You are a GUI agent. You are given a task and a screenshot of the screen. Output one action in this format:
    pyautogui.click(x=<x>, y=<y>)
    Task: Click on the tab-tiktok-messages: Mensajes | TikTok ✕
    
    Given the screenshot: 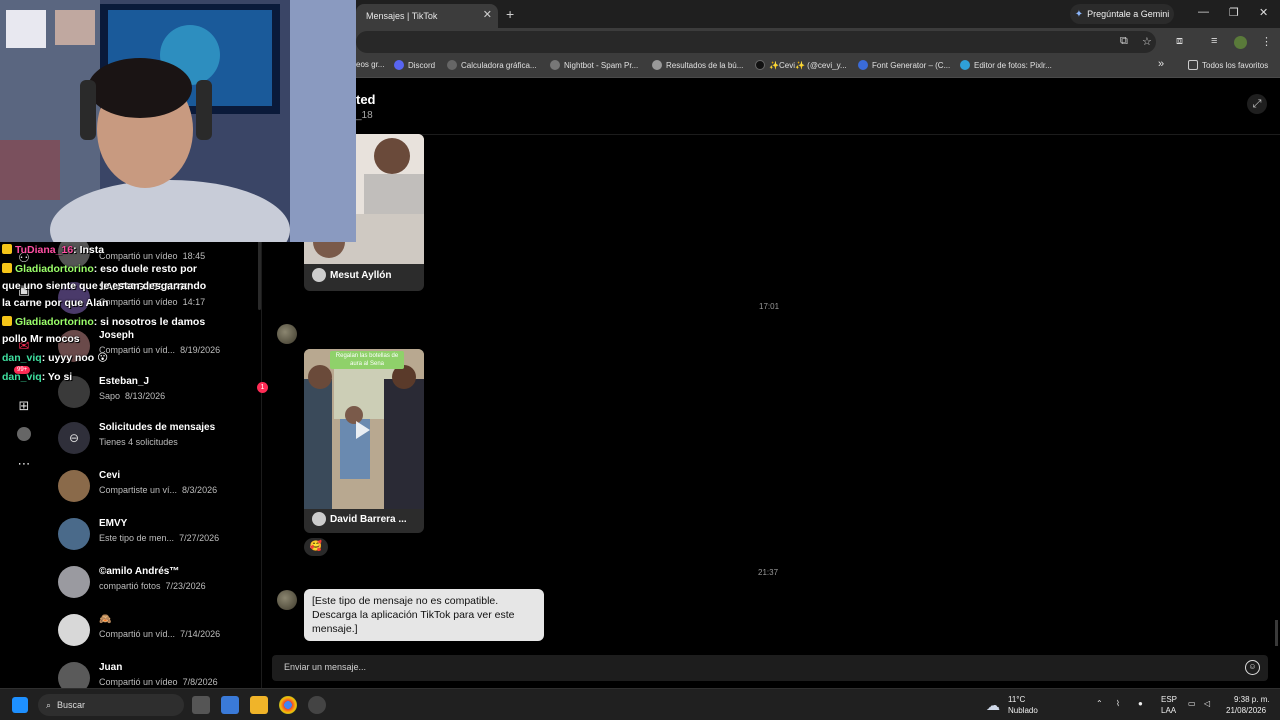 What is the action you would take?
    pyautogui.click(x=427, y=16)
    